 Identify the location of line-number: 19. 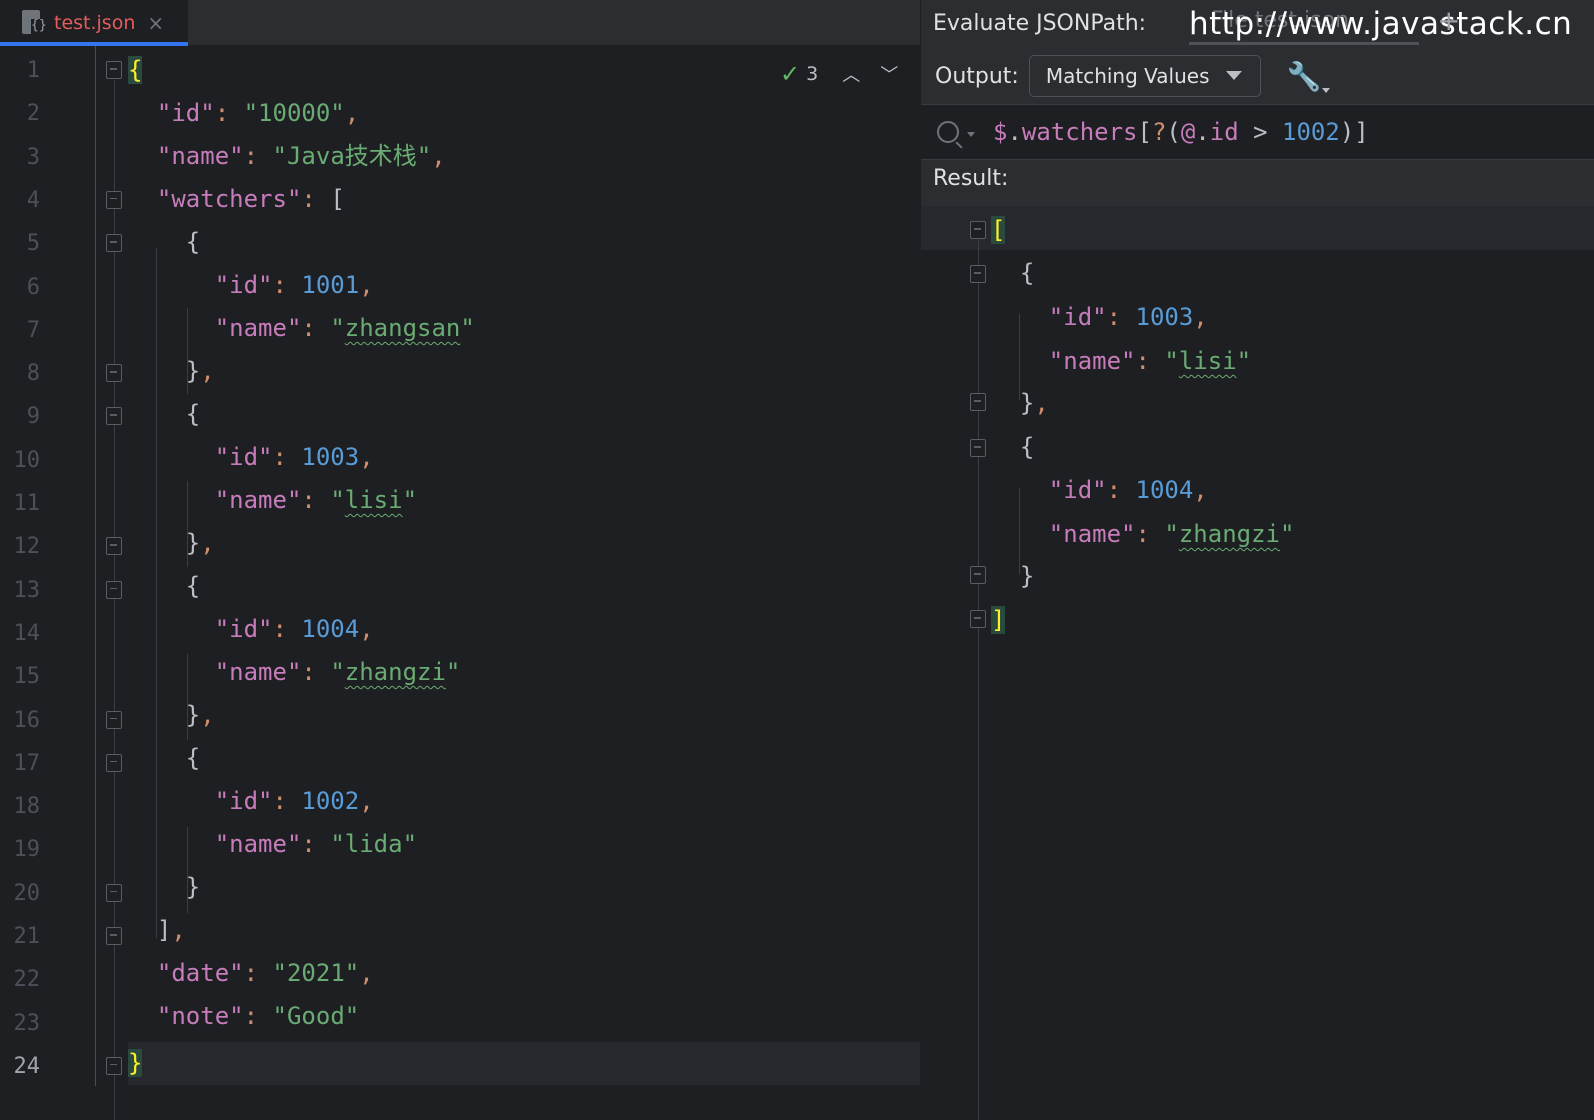
(27, 850).